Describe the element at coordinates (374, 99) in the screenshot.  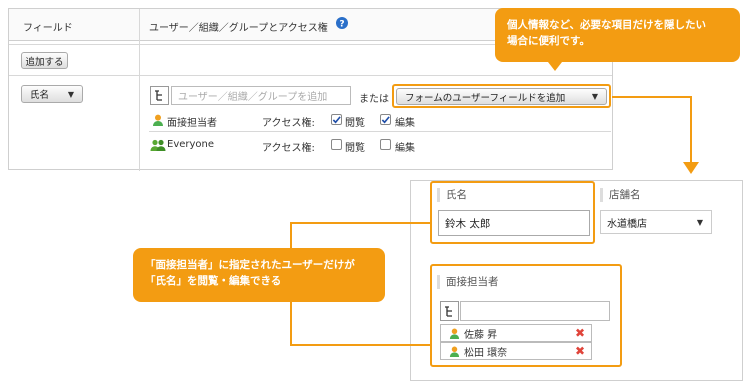
I see `or-label: または` at that location.